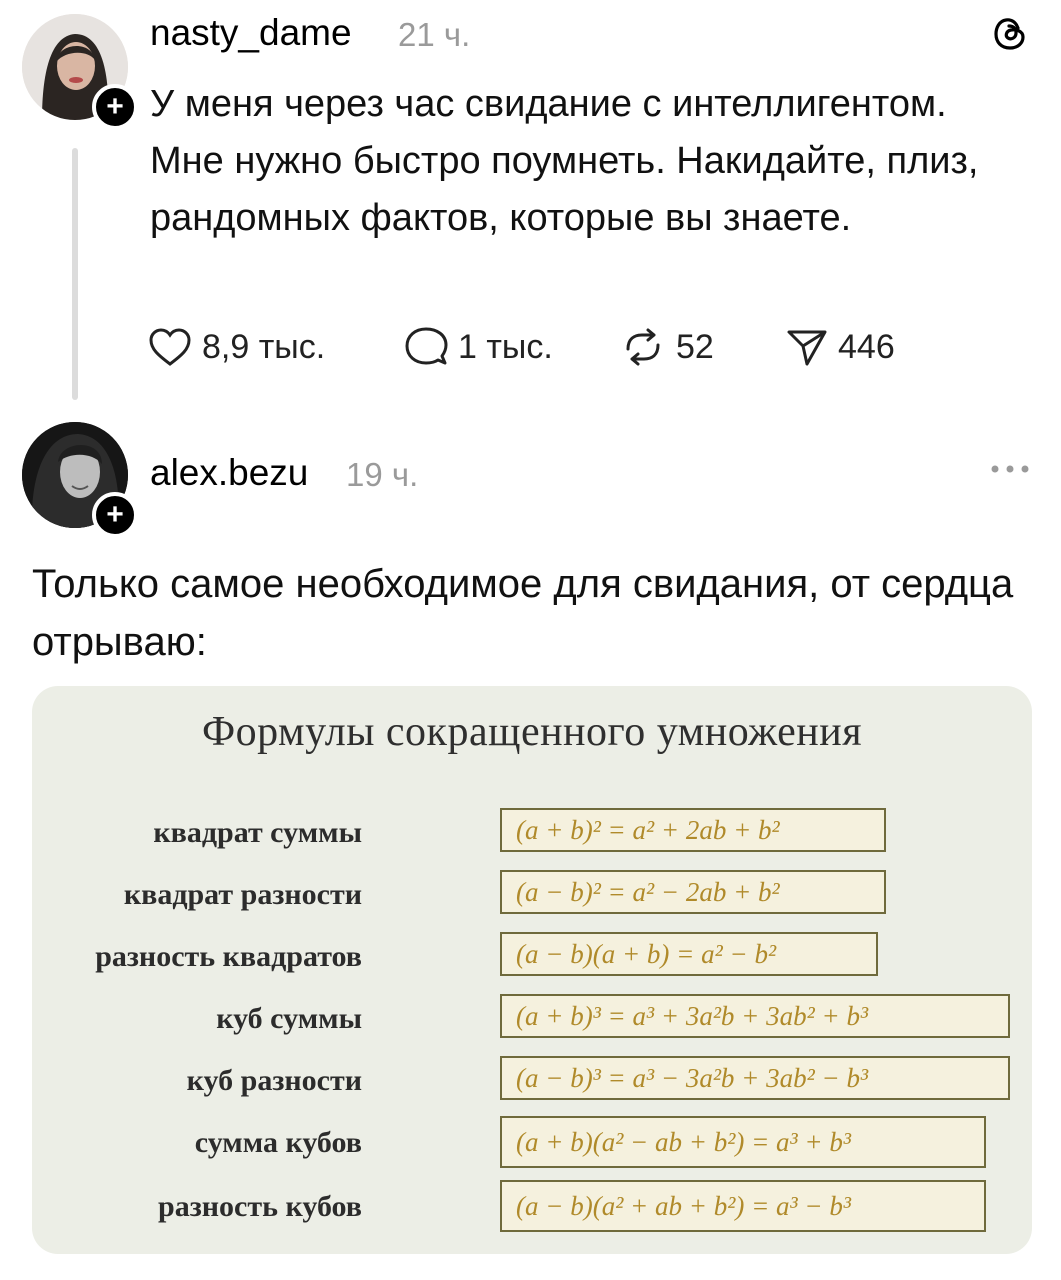 The height and width of the screenshot is (1280, 1061). What do you see at coordinates (229, 473) in the screenshot?
I see `reply-username: alex.bezu` at bounding box center [229, 473].